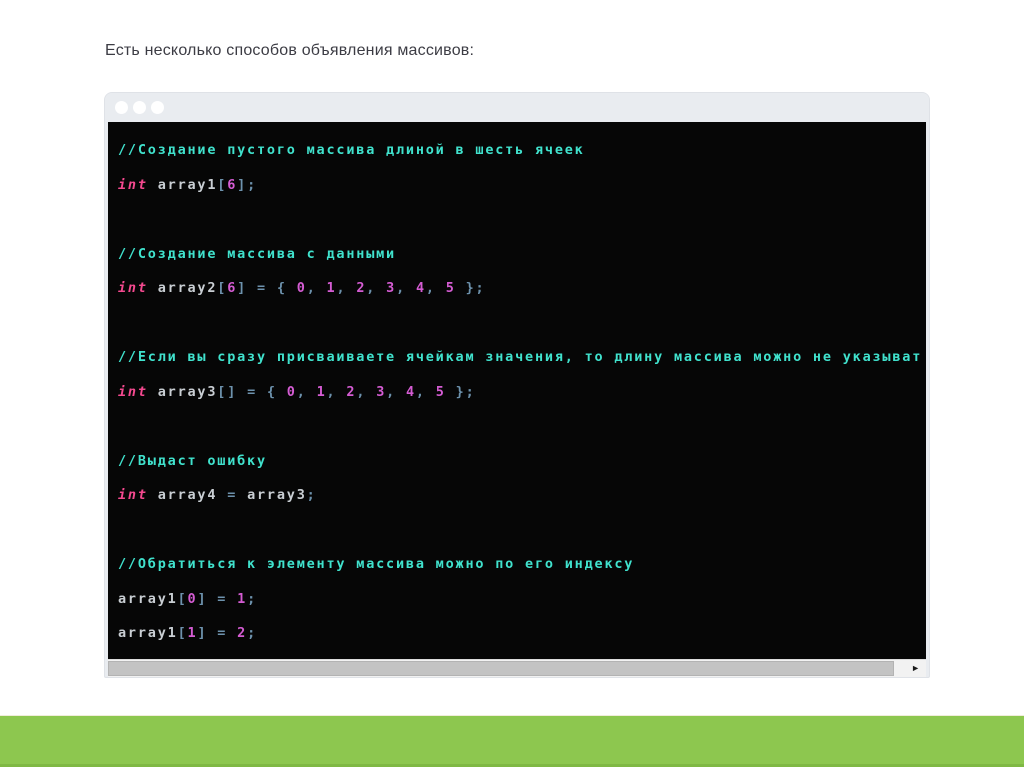 Image resolution: width=1024 pixels, height=767 pixels. I want to click on window-titlebar, so click(517, 107).